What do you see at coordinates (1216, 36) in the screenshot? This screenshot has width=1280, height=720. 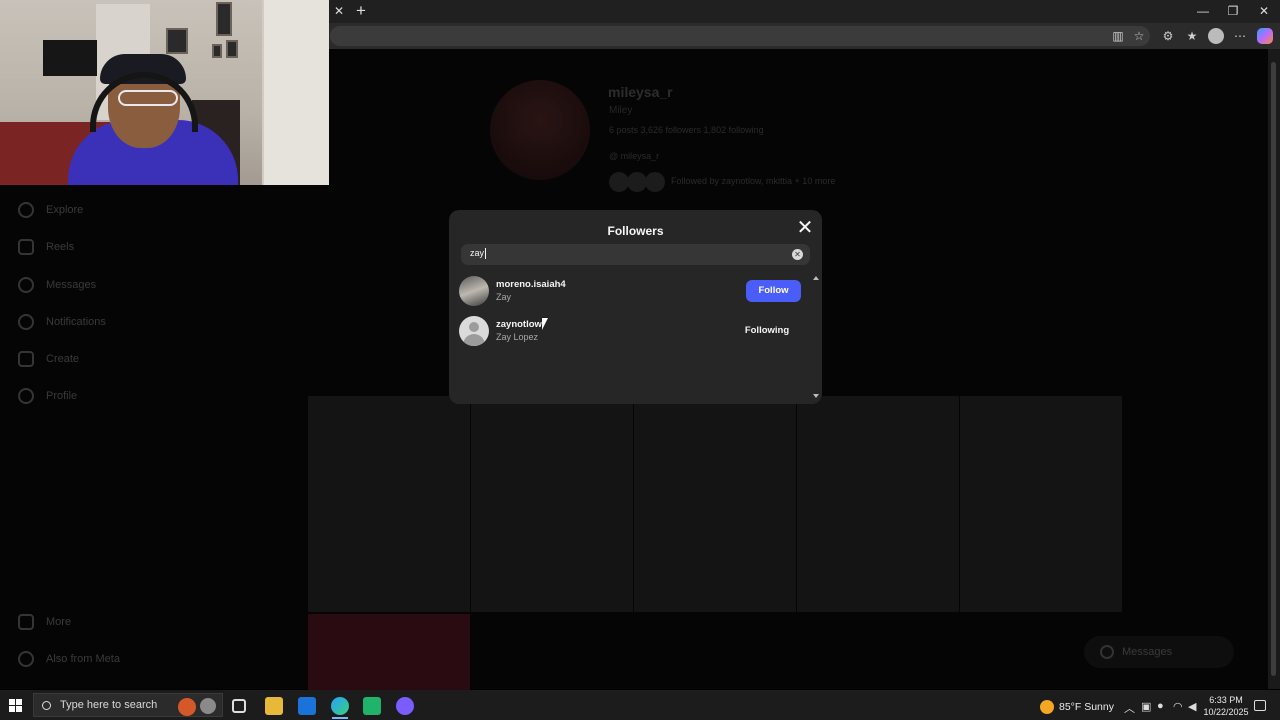 I see `profile-icon` at bounding box center [1216, 36].